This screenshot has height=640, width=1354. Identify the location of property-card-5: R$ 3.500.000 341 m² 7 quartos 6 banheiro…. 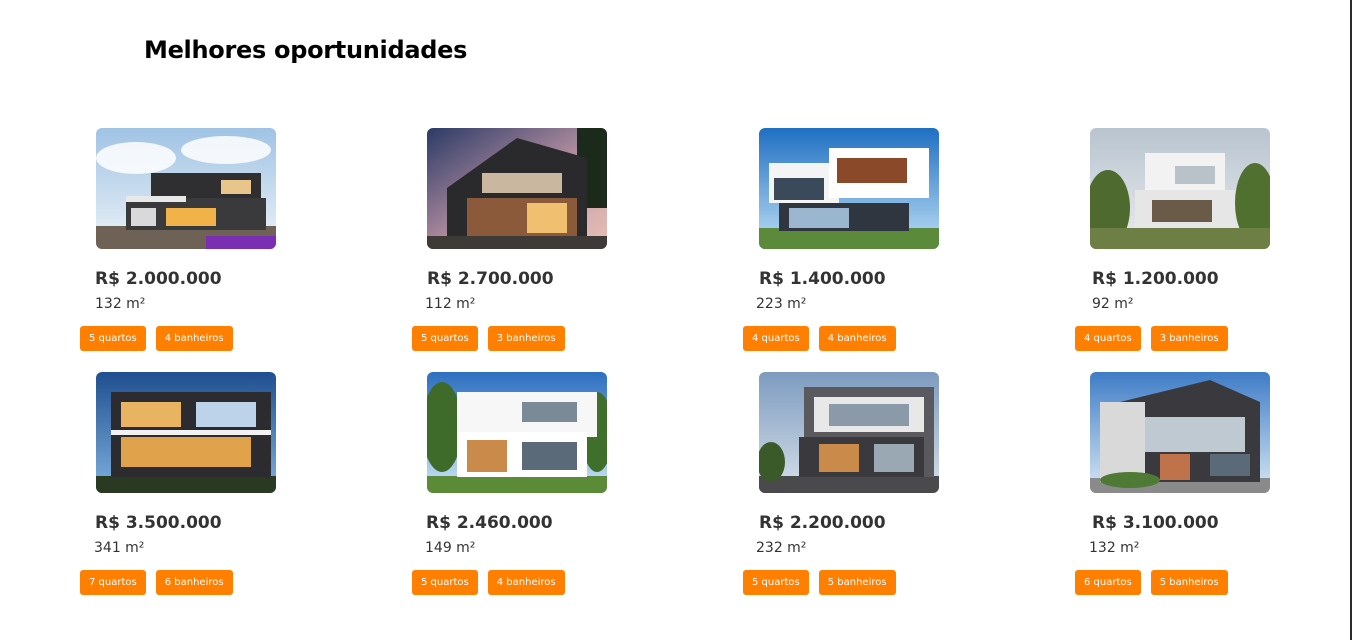
(200, 487).